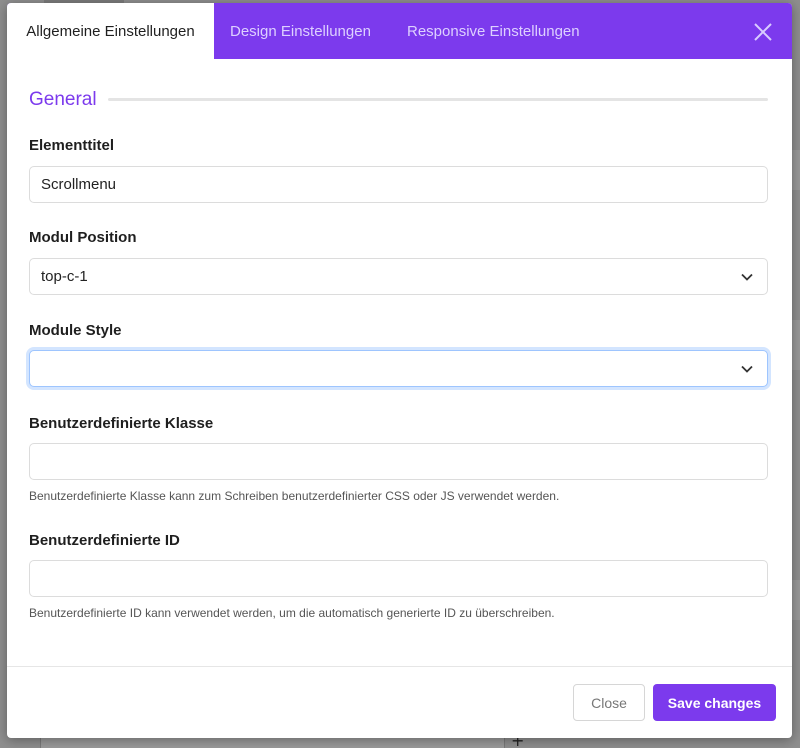  I want to click on element-title-input: Scrollmenu, so click(398, 184).